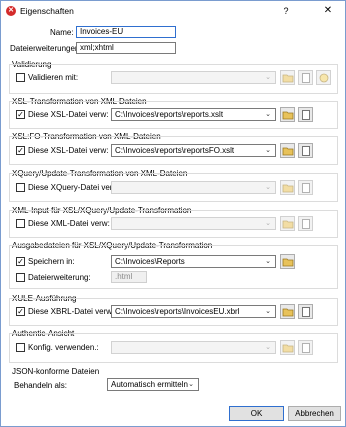  I want to click on xquery-file-combo: ⌄, so click(193, 187).